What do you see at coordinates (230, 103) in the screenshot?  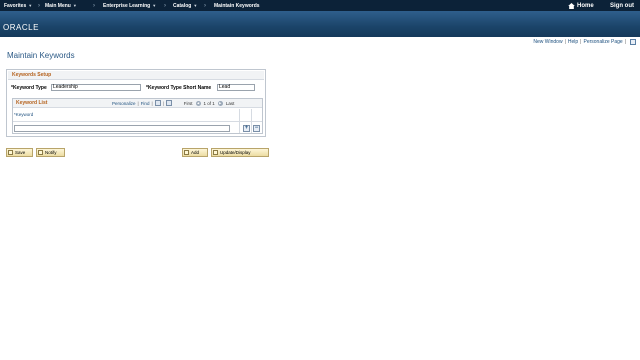 I see `last-link: Last` at bounding box center [230, 103].